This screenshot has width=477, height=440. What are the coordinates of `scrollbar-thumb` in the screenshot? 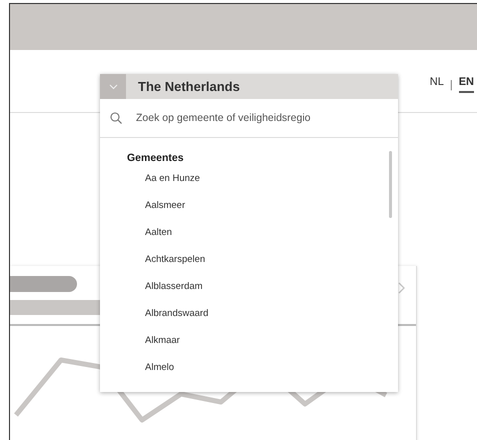 It's located at (390, 184).